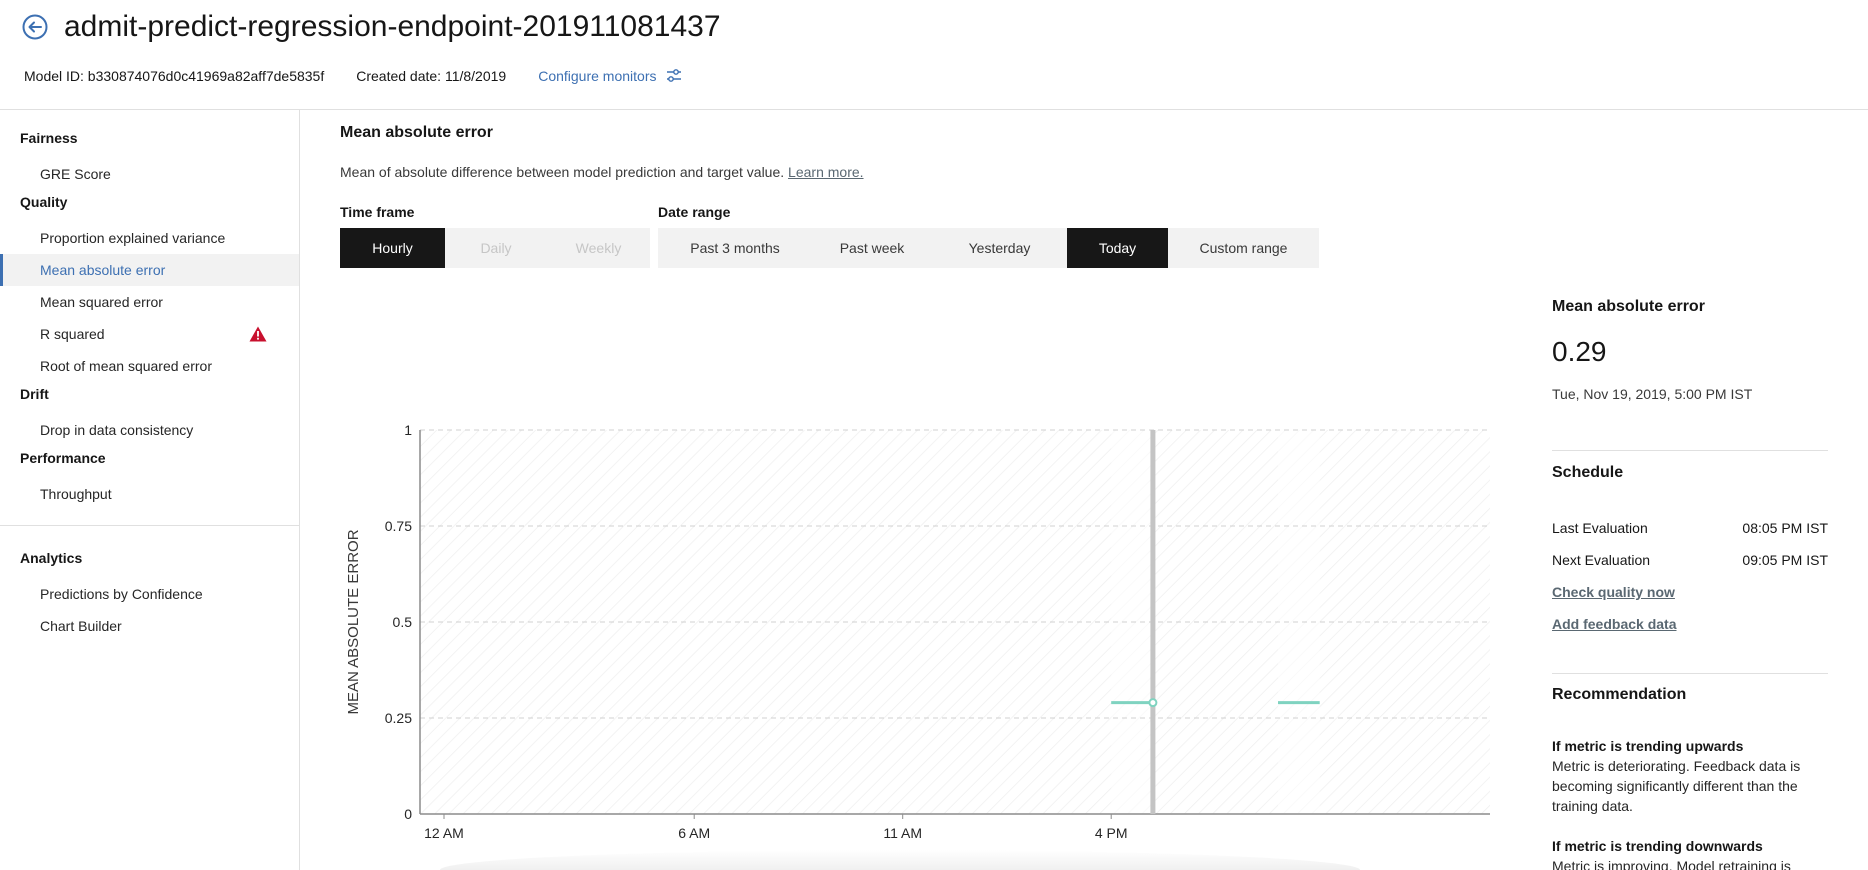  I want to click on metric-value: 0.29, so click(1579, 351).